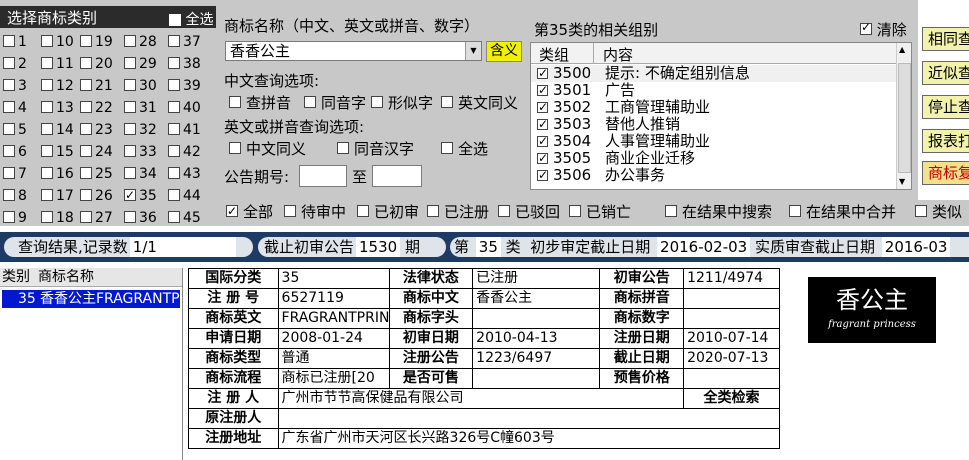  Describe the element at coordinates (184, 130) in the screenshot. I see `category-checkbox-41: 41` at that location.